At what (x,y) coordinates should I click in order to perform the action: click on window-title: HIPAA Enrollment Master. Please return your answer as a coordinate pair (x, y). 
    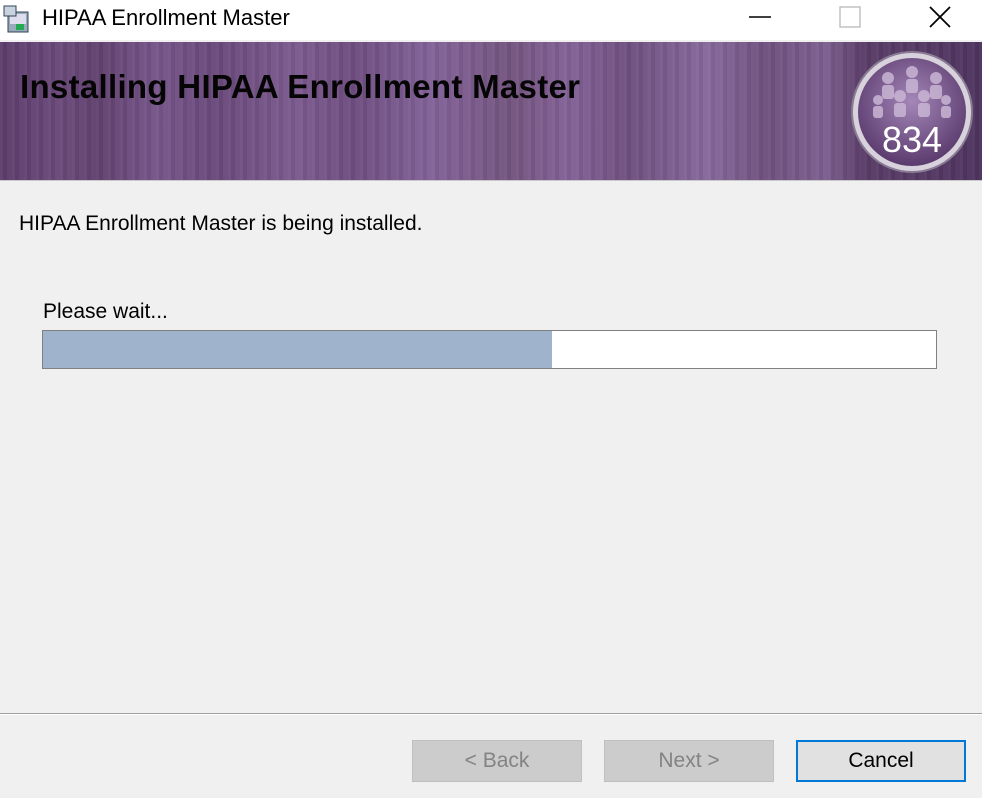
    Looking at the image, I should click on (166, 17).